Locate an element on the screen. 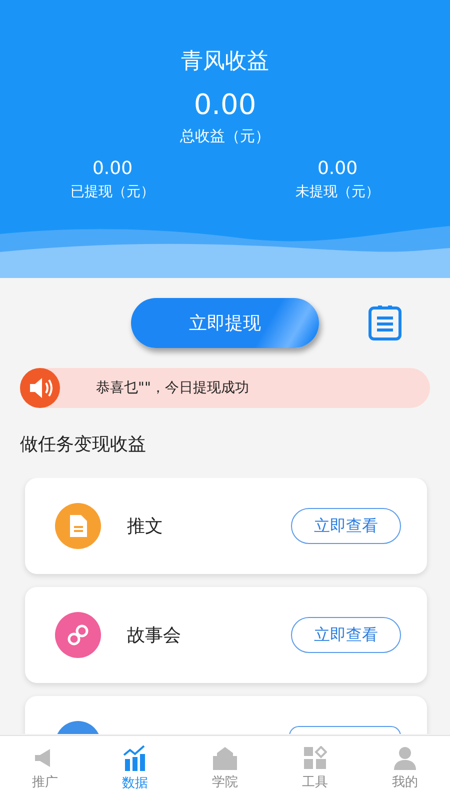 The width and height of the screenshot is (450, 800). building-icon is located at coordinates (225, 758).